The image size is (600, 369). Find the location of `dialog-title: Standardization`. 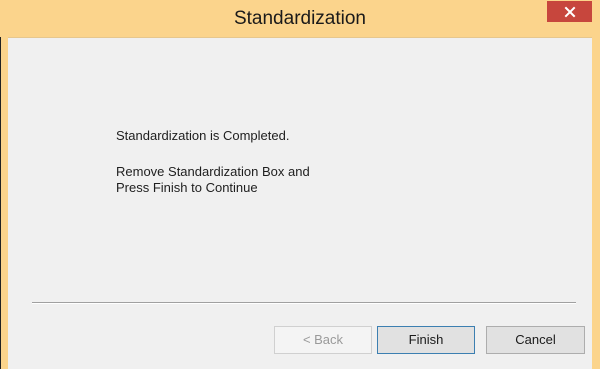

dialog-title: Standardization is located at coordinates (300, 18).